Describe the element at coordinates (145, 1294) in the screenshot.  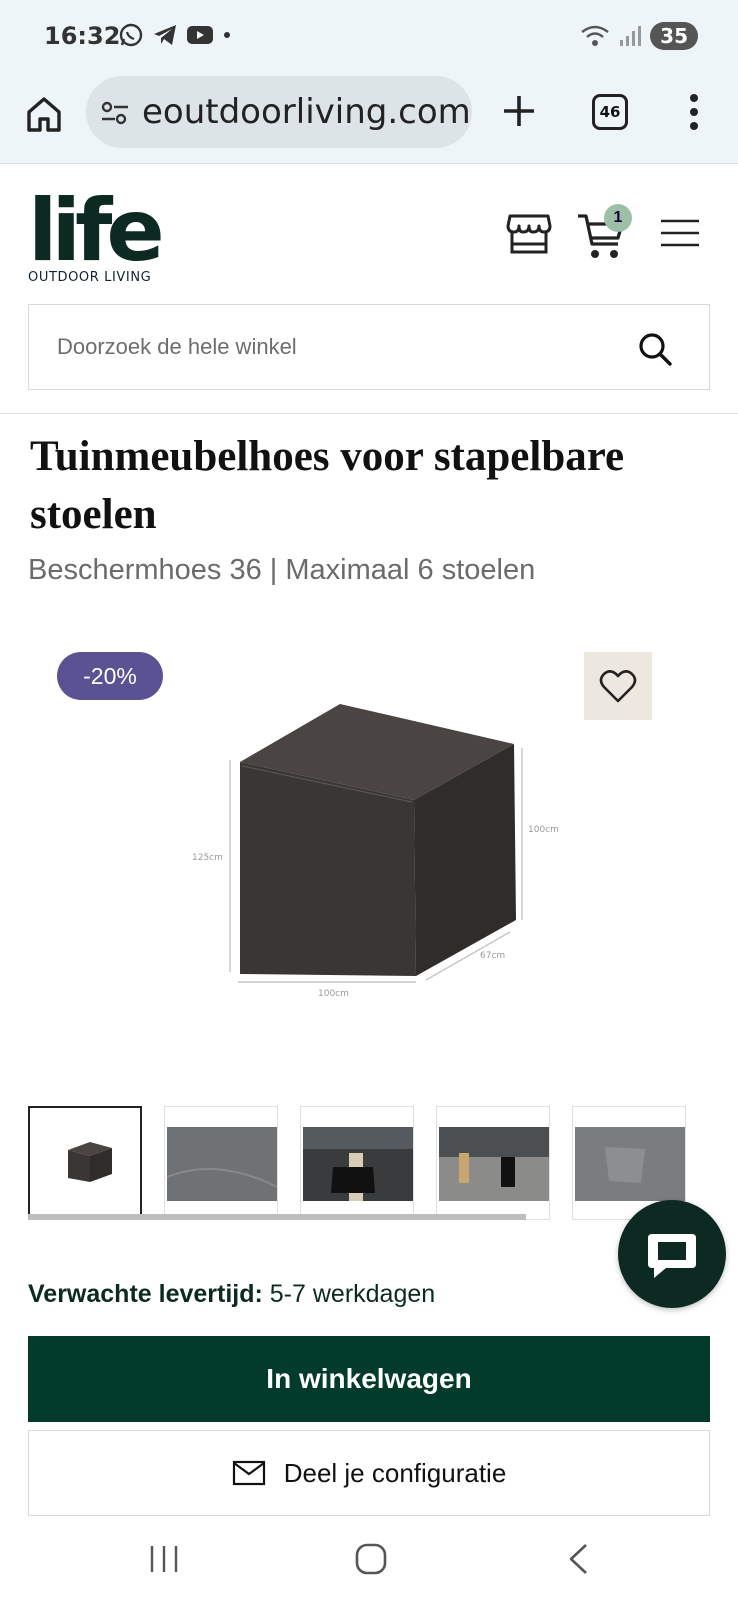
I see `delivery-label: Verwachte levertijd:` at that location.